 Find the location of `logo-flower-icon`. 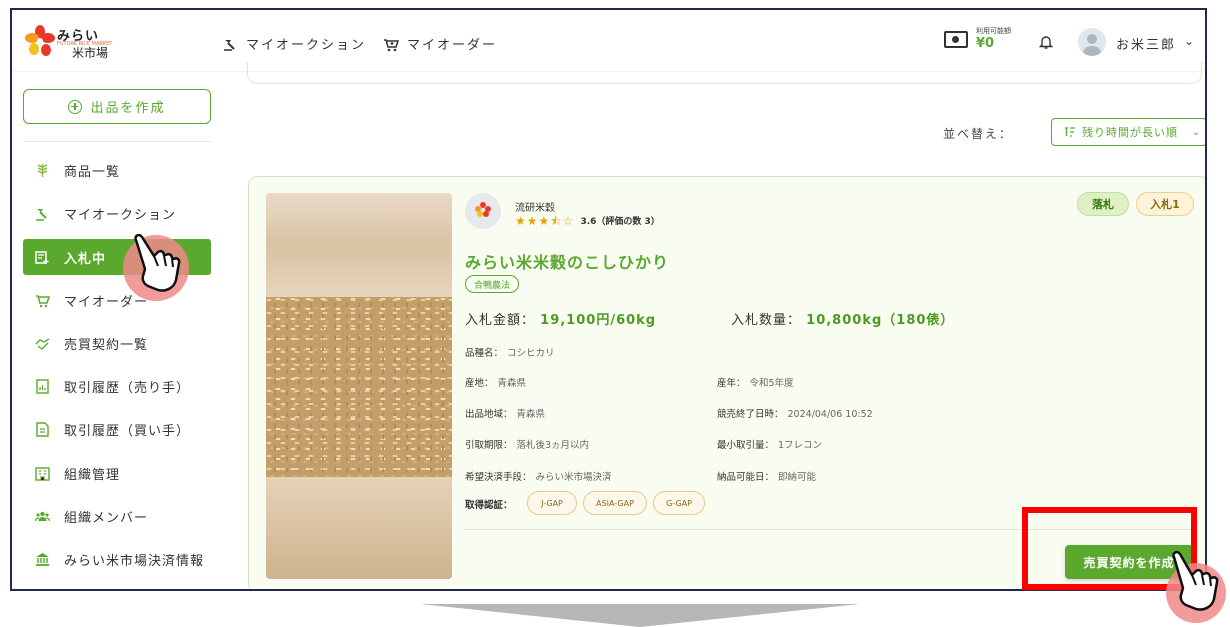

logo-flower-icon is located at coordinates (40, 40).